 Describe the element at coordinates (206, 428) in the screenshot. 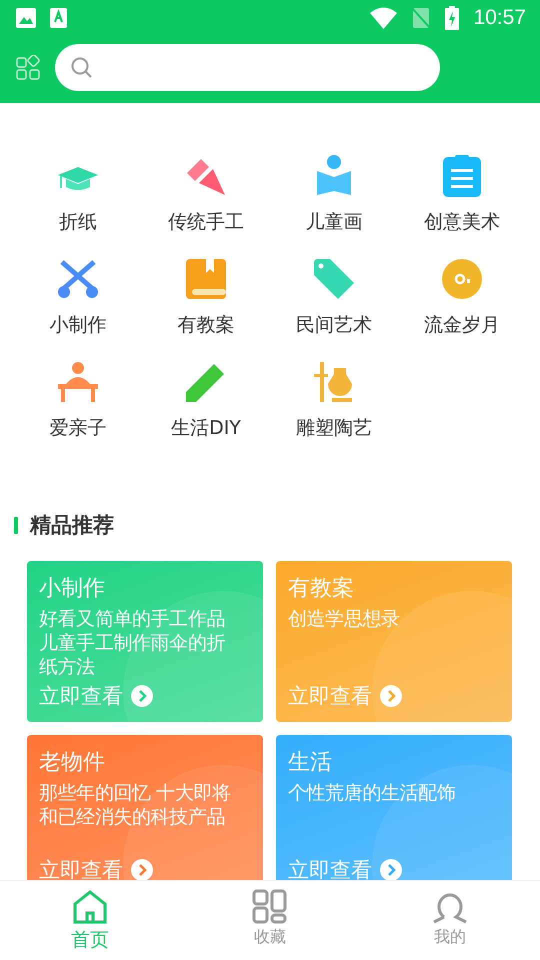

I see `category-item: 生活DIY` at that location.